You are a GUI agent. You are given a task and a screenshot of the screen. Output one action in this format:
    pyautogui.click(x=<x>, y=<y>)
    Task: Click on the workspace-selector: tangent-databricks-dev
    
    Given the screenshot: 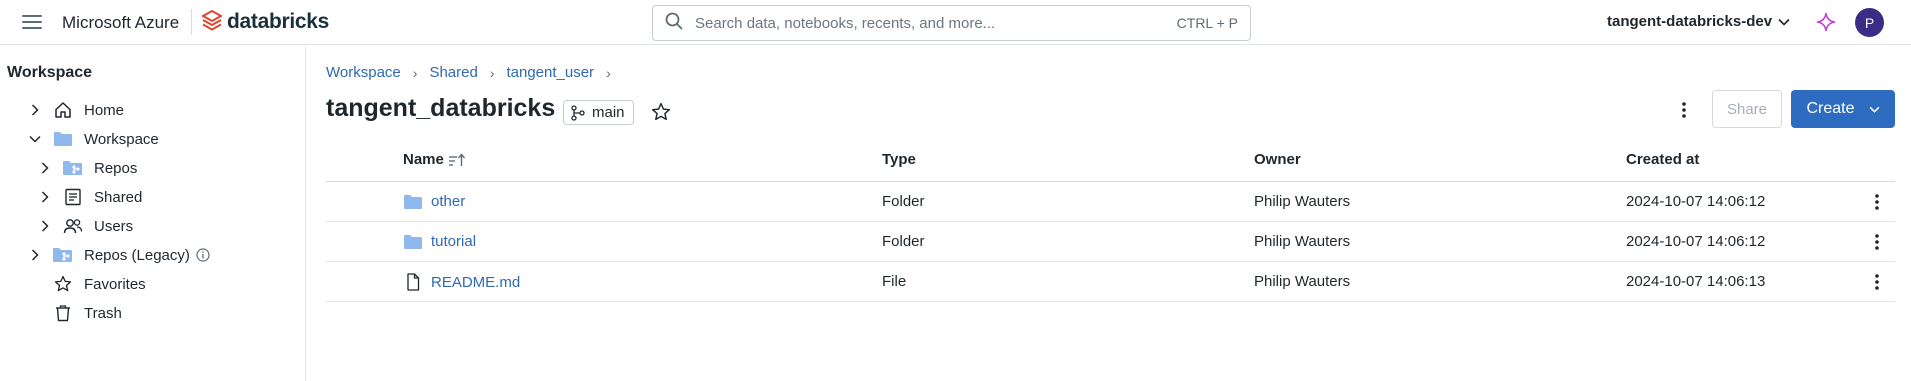 What is the action you would take?
    pyautogui.click(x=1698, y=21)
    